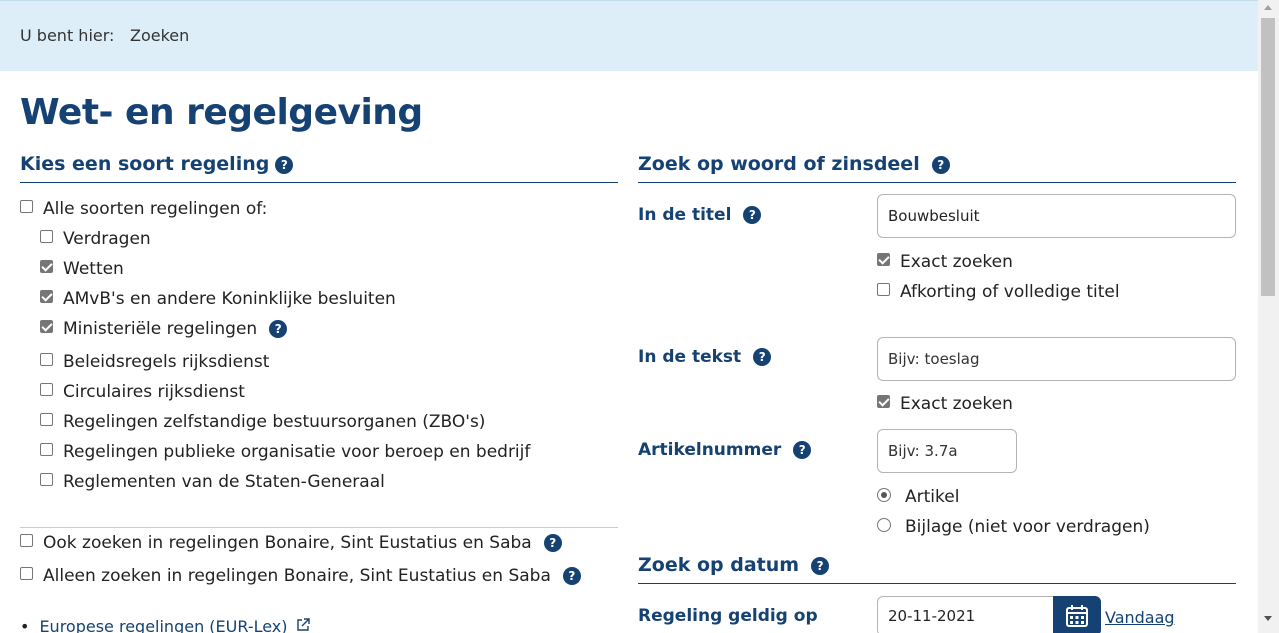  I want to click on checkbox-amvb: AMvB's en andere Koninklijke besluiten, so click(218, 299).